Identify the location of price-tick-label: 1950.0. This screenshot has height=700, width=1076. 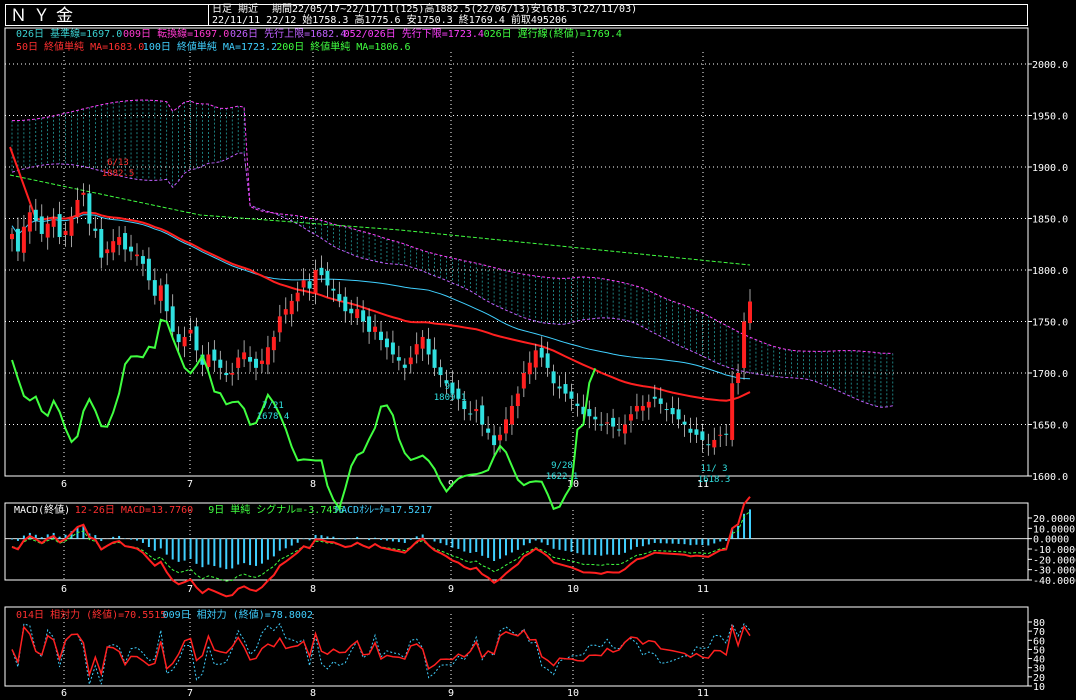
(1050, 117).